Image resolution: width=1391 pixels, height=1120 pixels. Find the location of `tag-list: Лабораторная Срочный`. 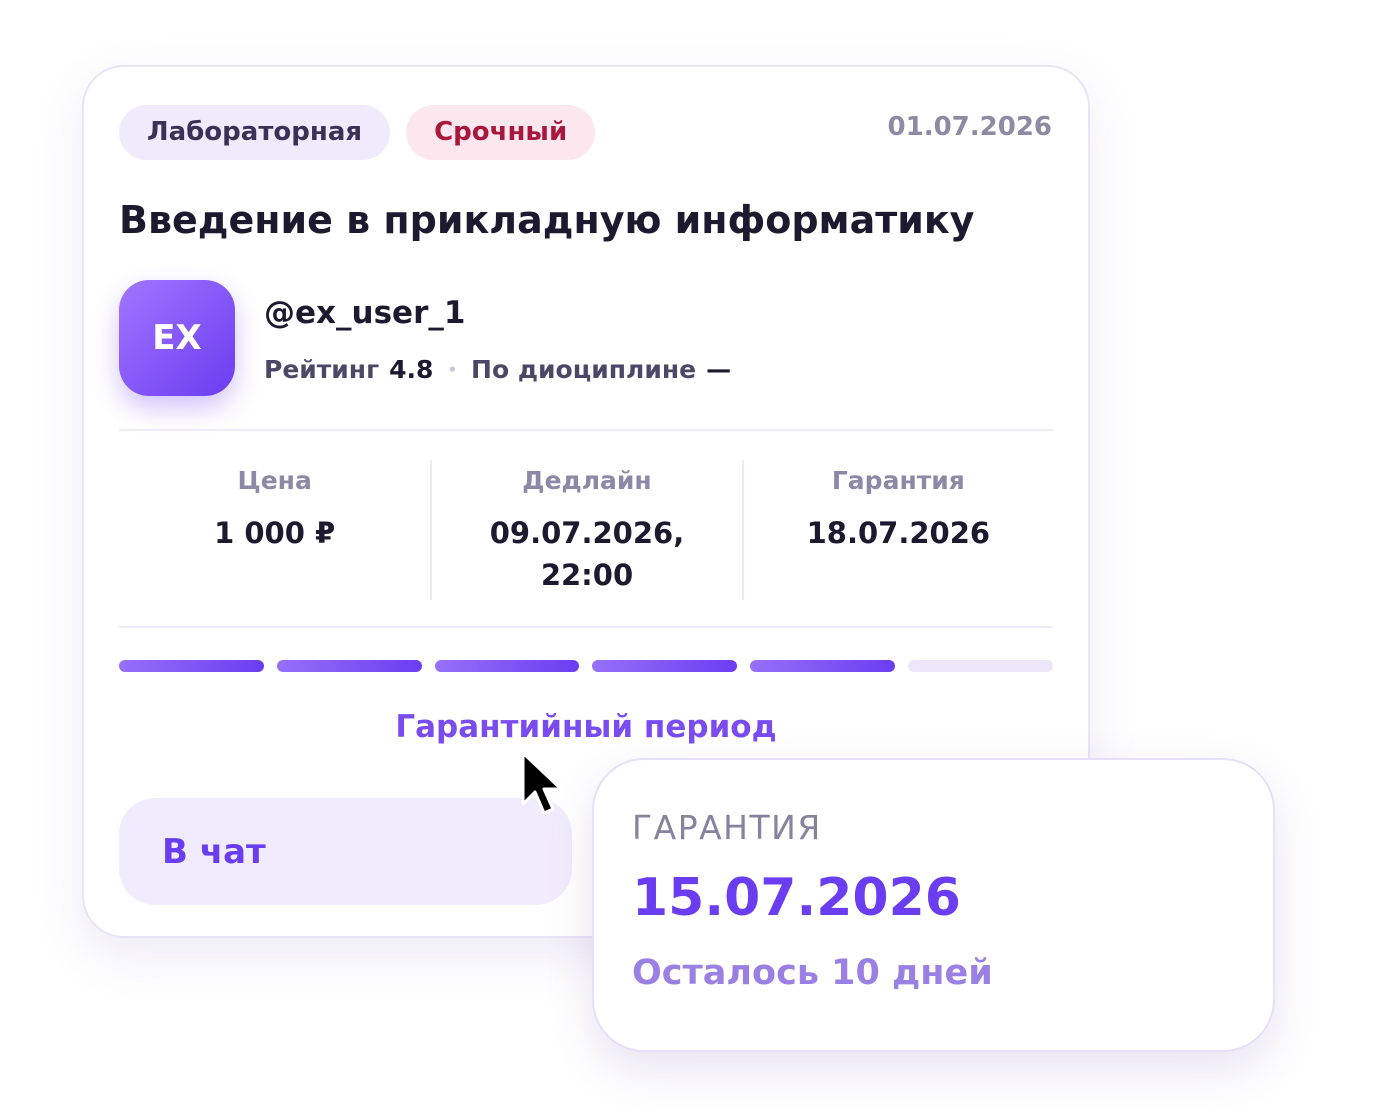

tag-list: Лабораторная Срочный is located at coordinates (357, 132).